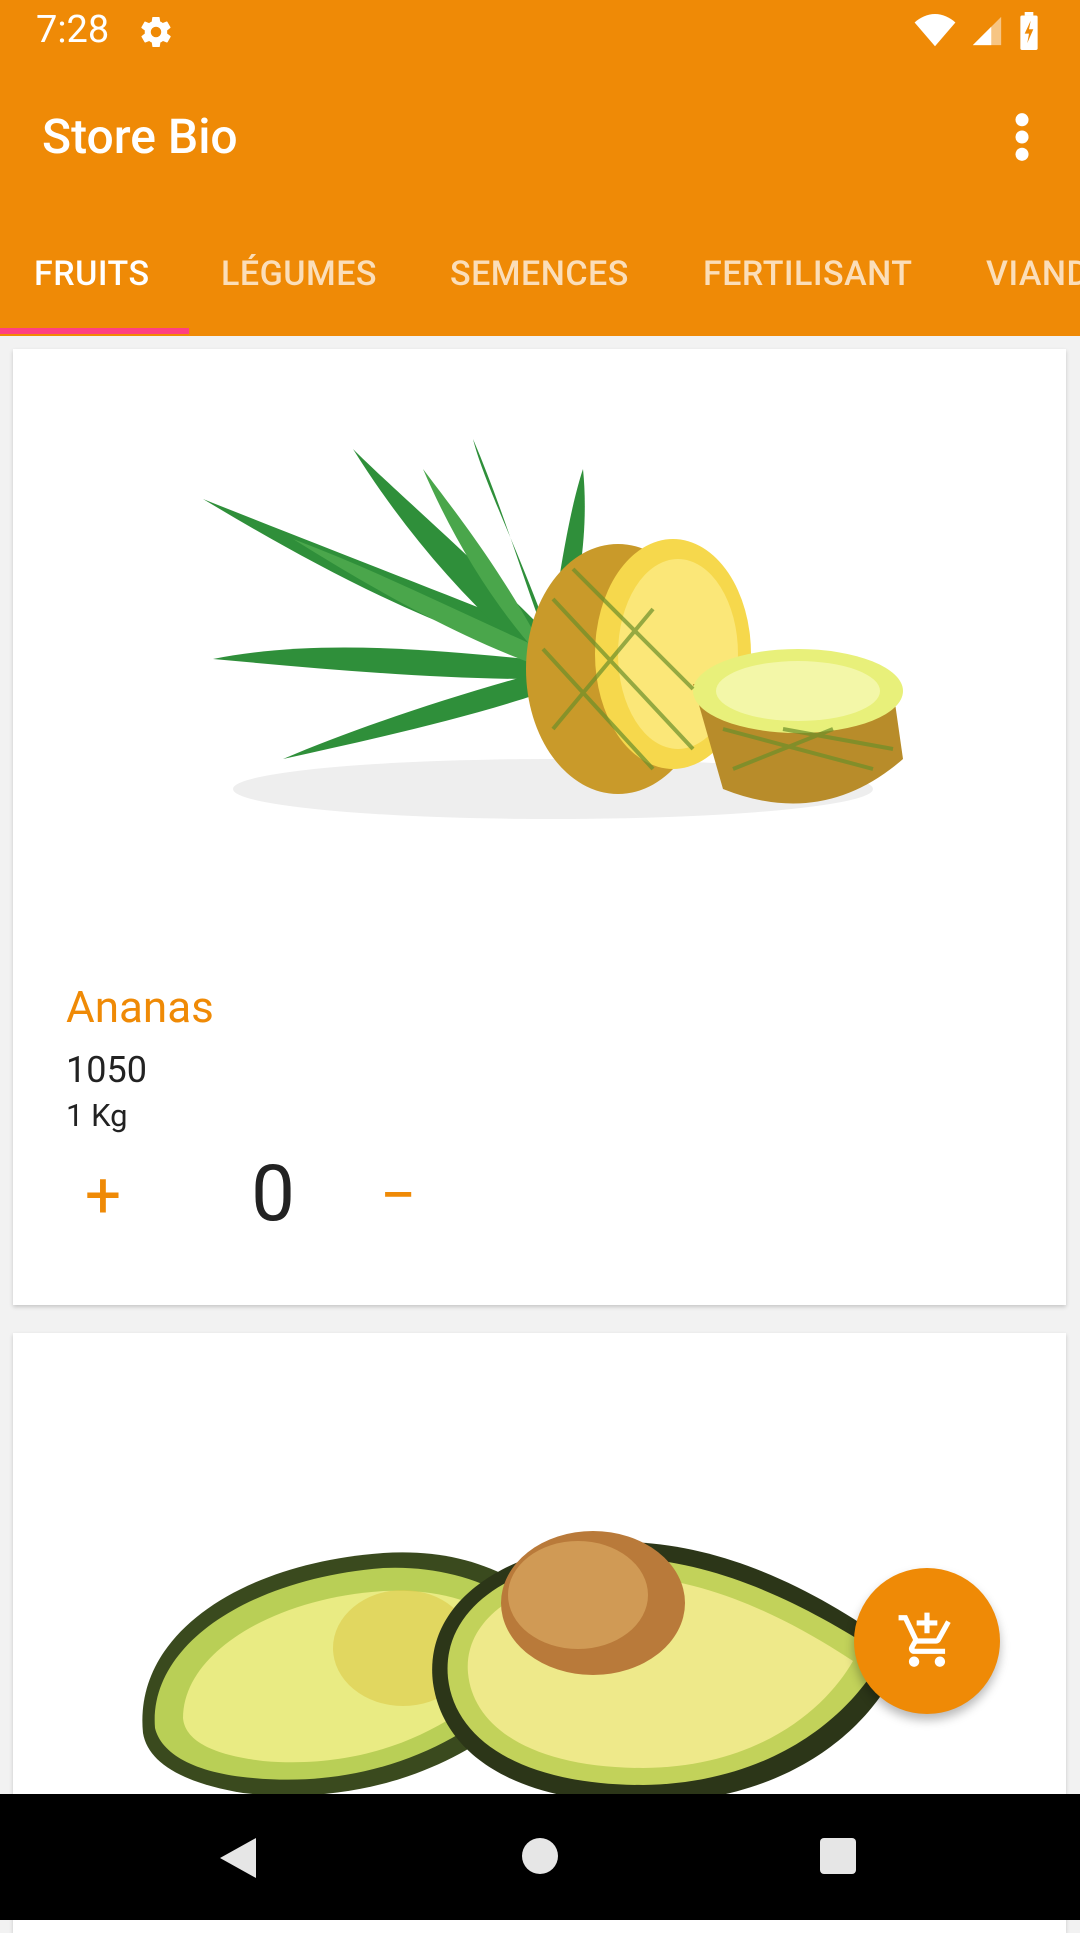 This screenshot has width=1080, height=1933. Describe the element at coordinates (924, 1639) in the screenshot. I see `add-shopping-cart-icon` at that location.